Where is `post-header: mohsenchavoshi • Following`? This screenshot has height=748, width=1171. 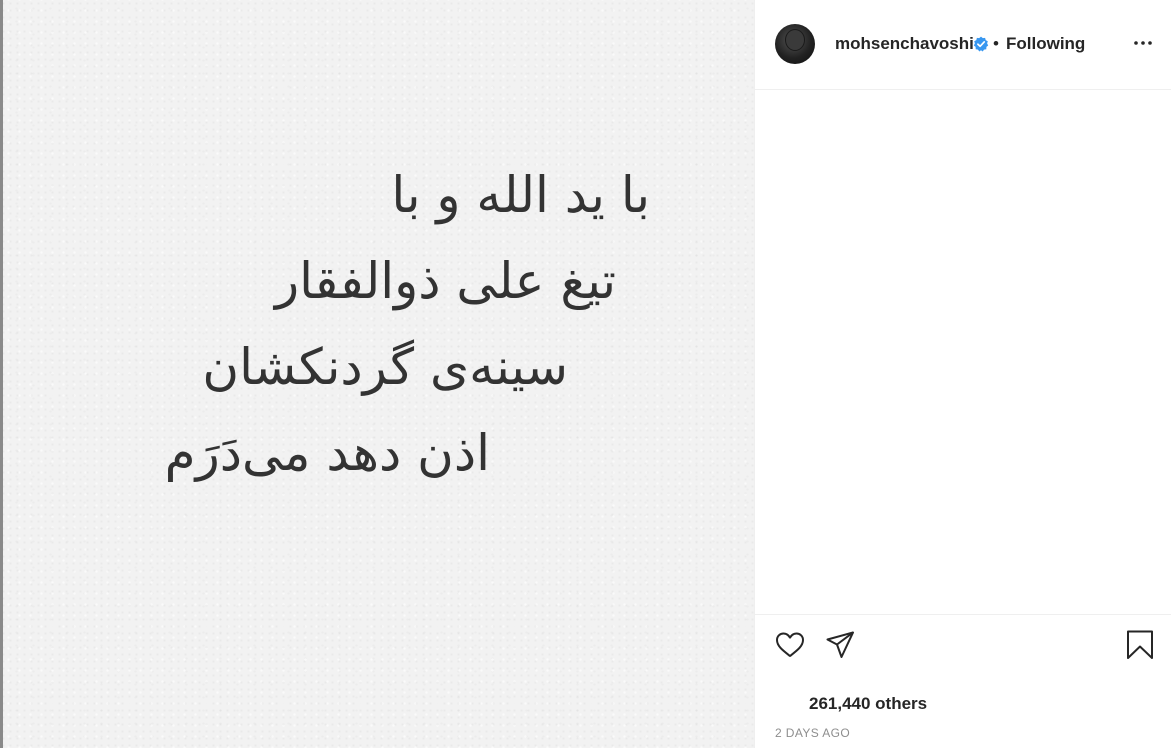
post-header: mohsenchavoshi • Following is located at coordinates (963, 45).